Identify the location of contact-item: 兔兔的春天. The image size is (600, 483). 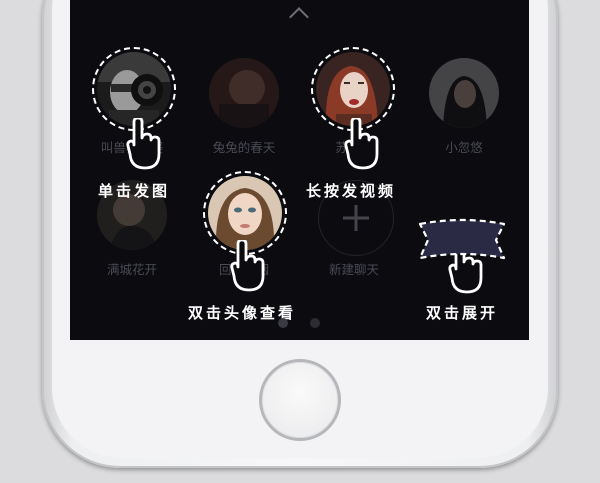
(244, 107).